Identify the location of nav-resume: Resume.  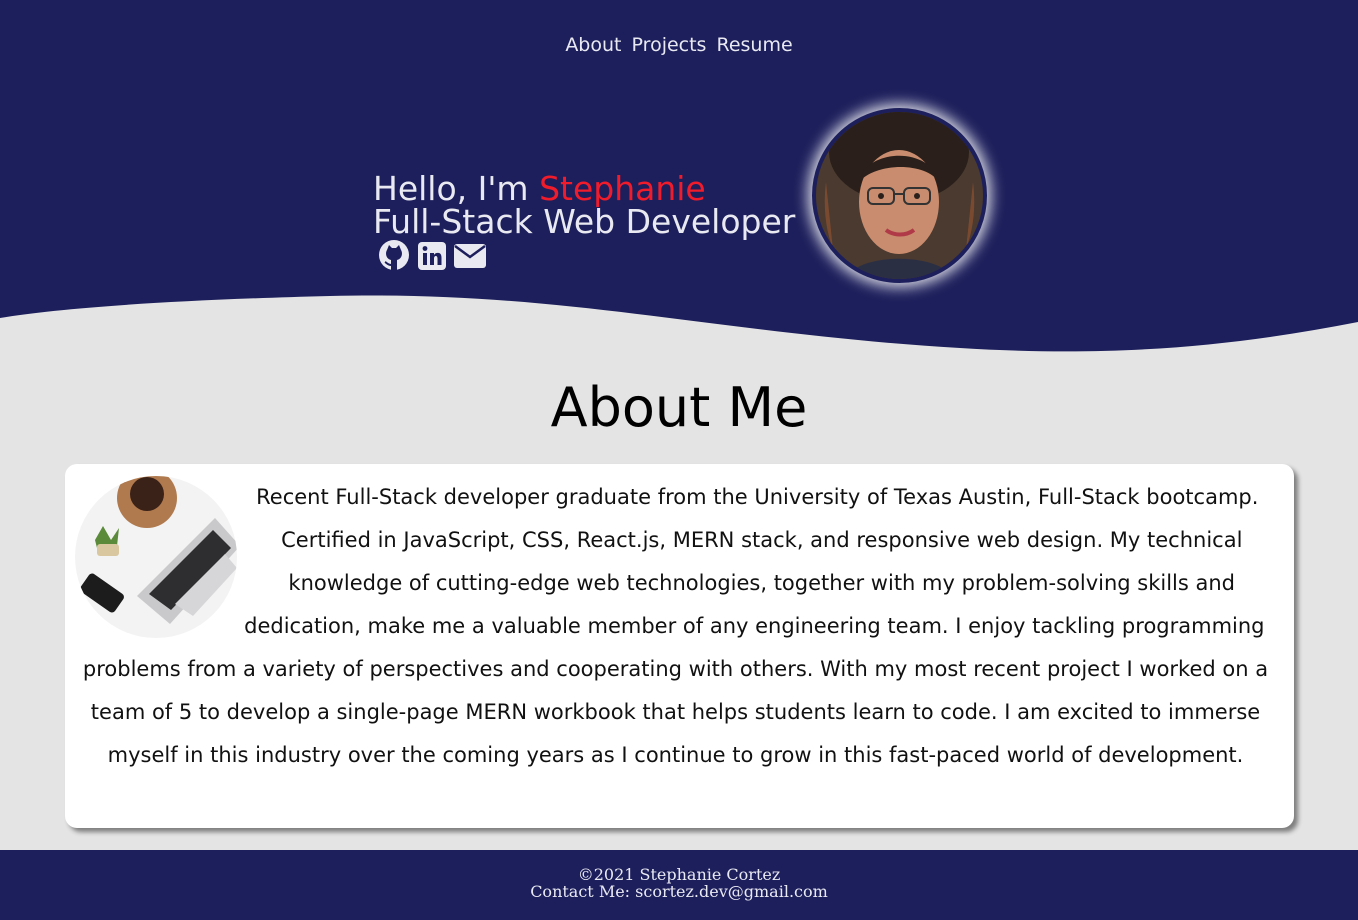
(755, 45).